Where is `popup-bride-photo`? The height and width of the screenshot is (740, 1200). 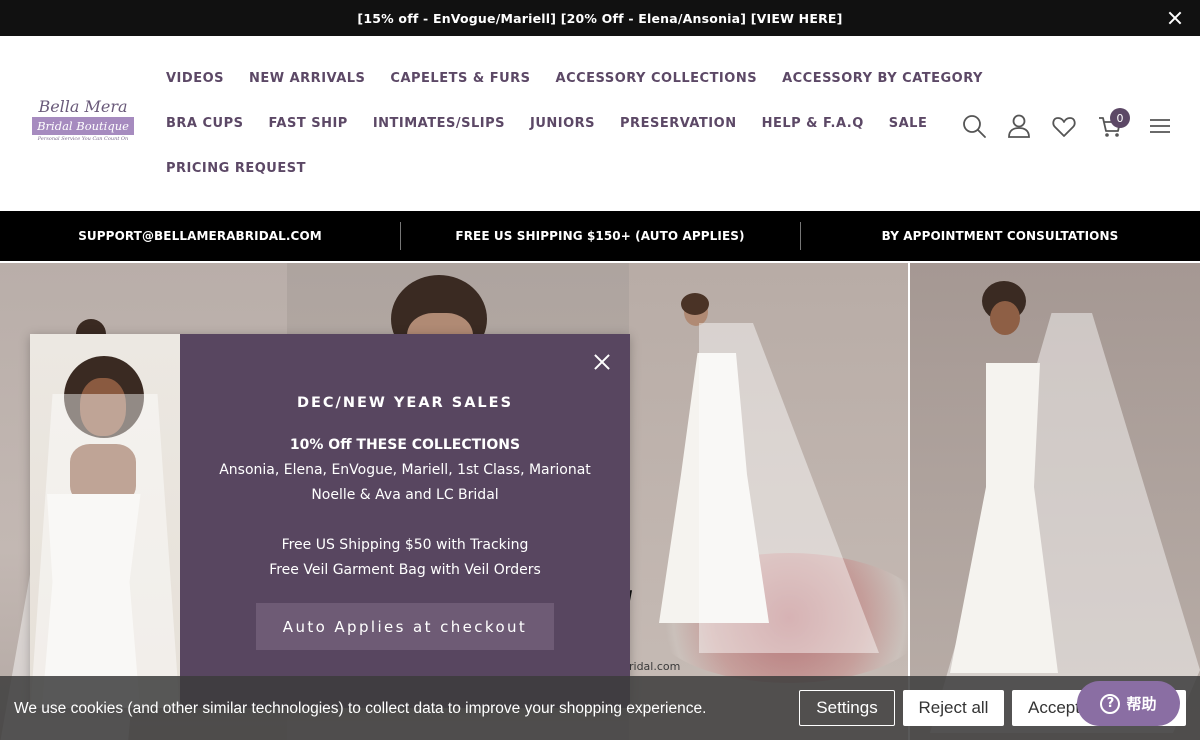
popup-bride-photo is located at coordinates (105, 521).